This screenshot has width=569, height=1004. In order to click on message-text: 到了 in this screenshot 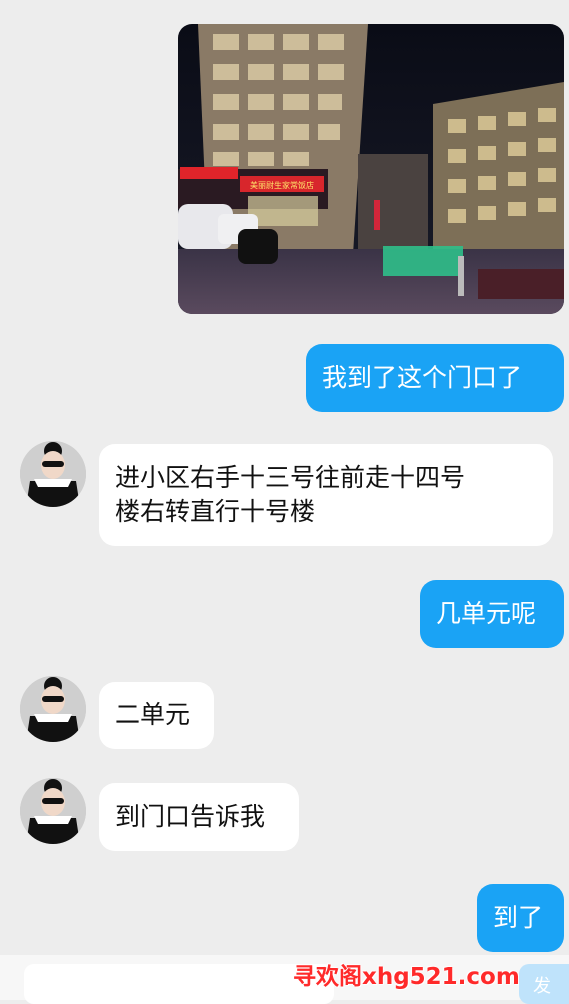, I will do `click(518, 917)`.